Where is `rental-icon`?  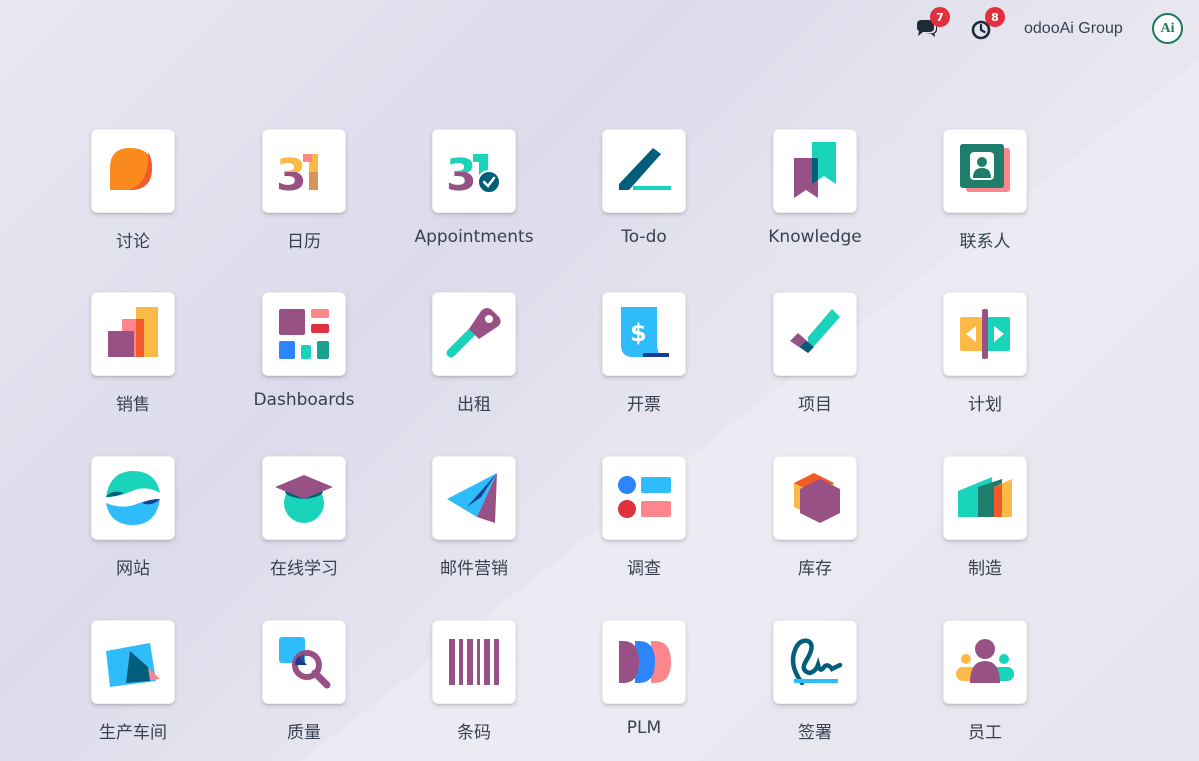 rental-icon is located at coordinates (473, 333).